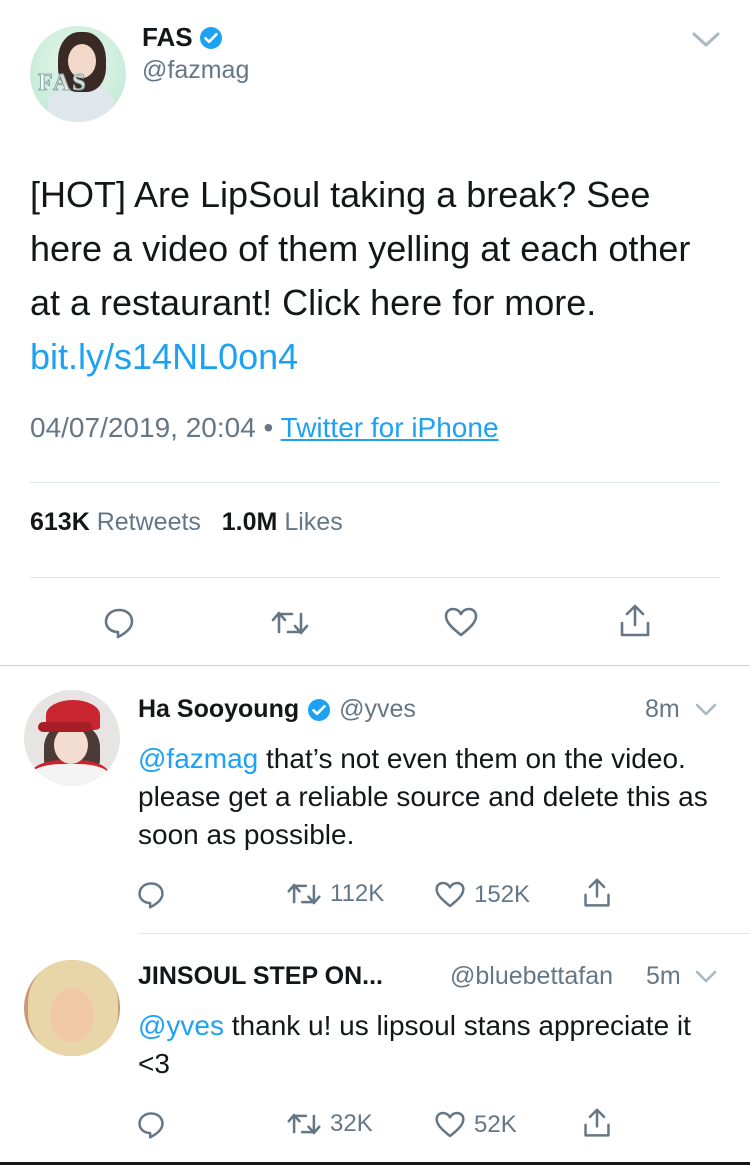  I want to click on tweet-meta: 04/07/2019, 20:04 • Twitter for iPhone, so click(264, 428).